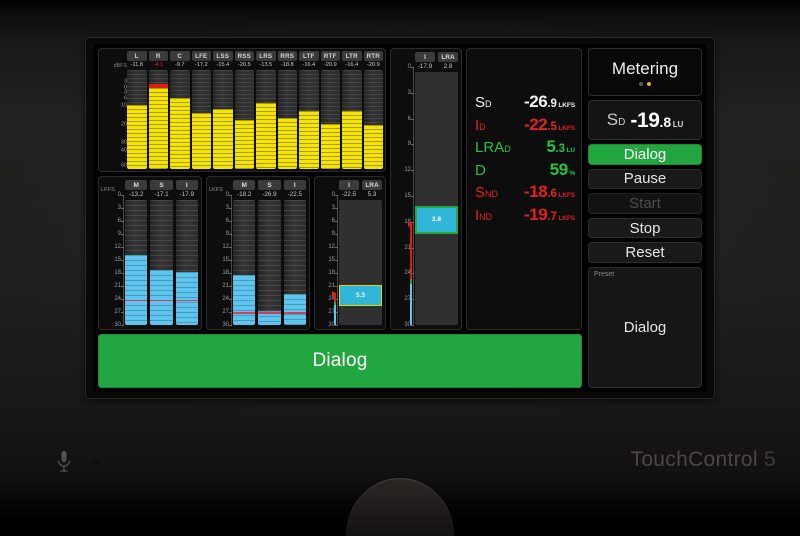  What do you see at coordinates (492, 194) in the screenshot?
I see `readout-label-subscript: ND` at bounding box center [492, 194].